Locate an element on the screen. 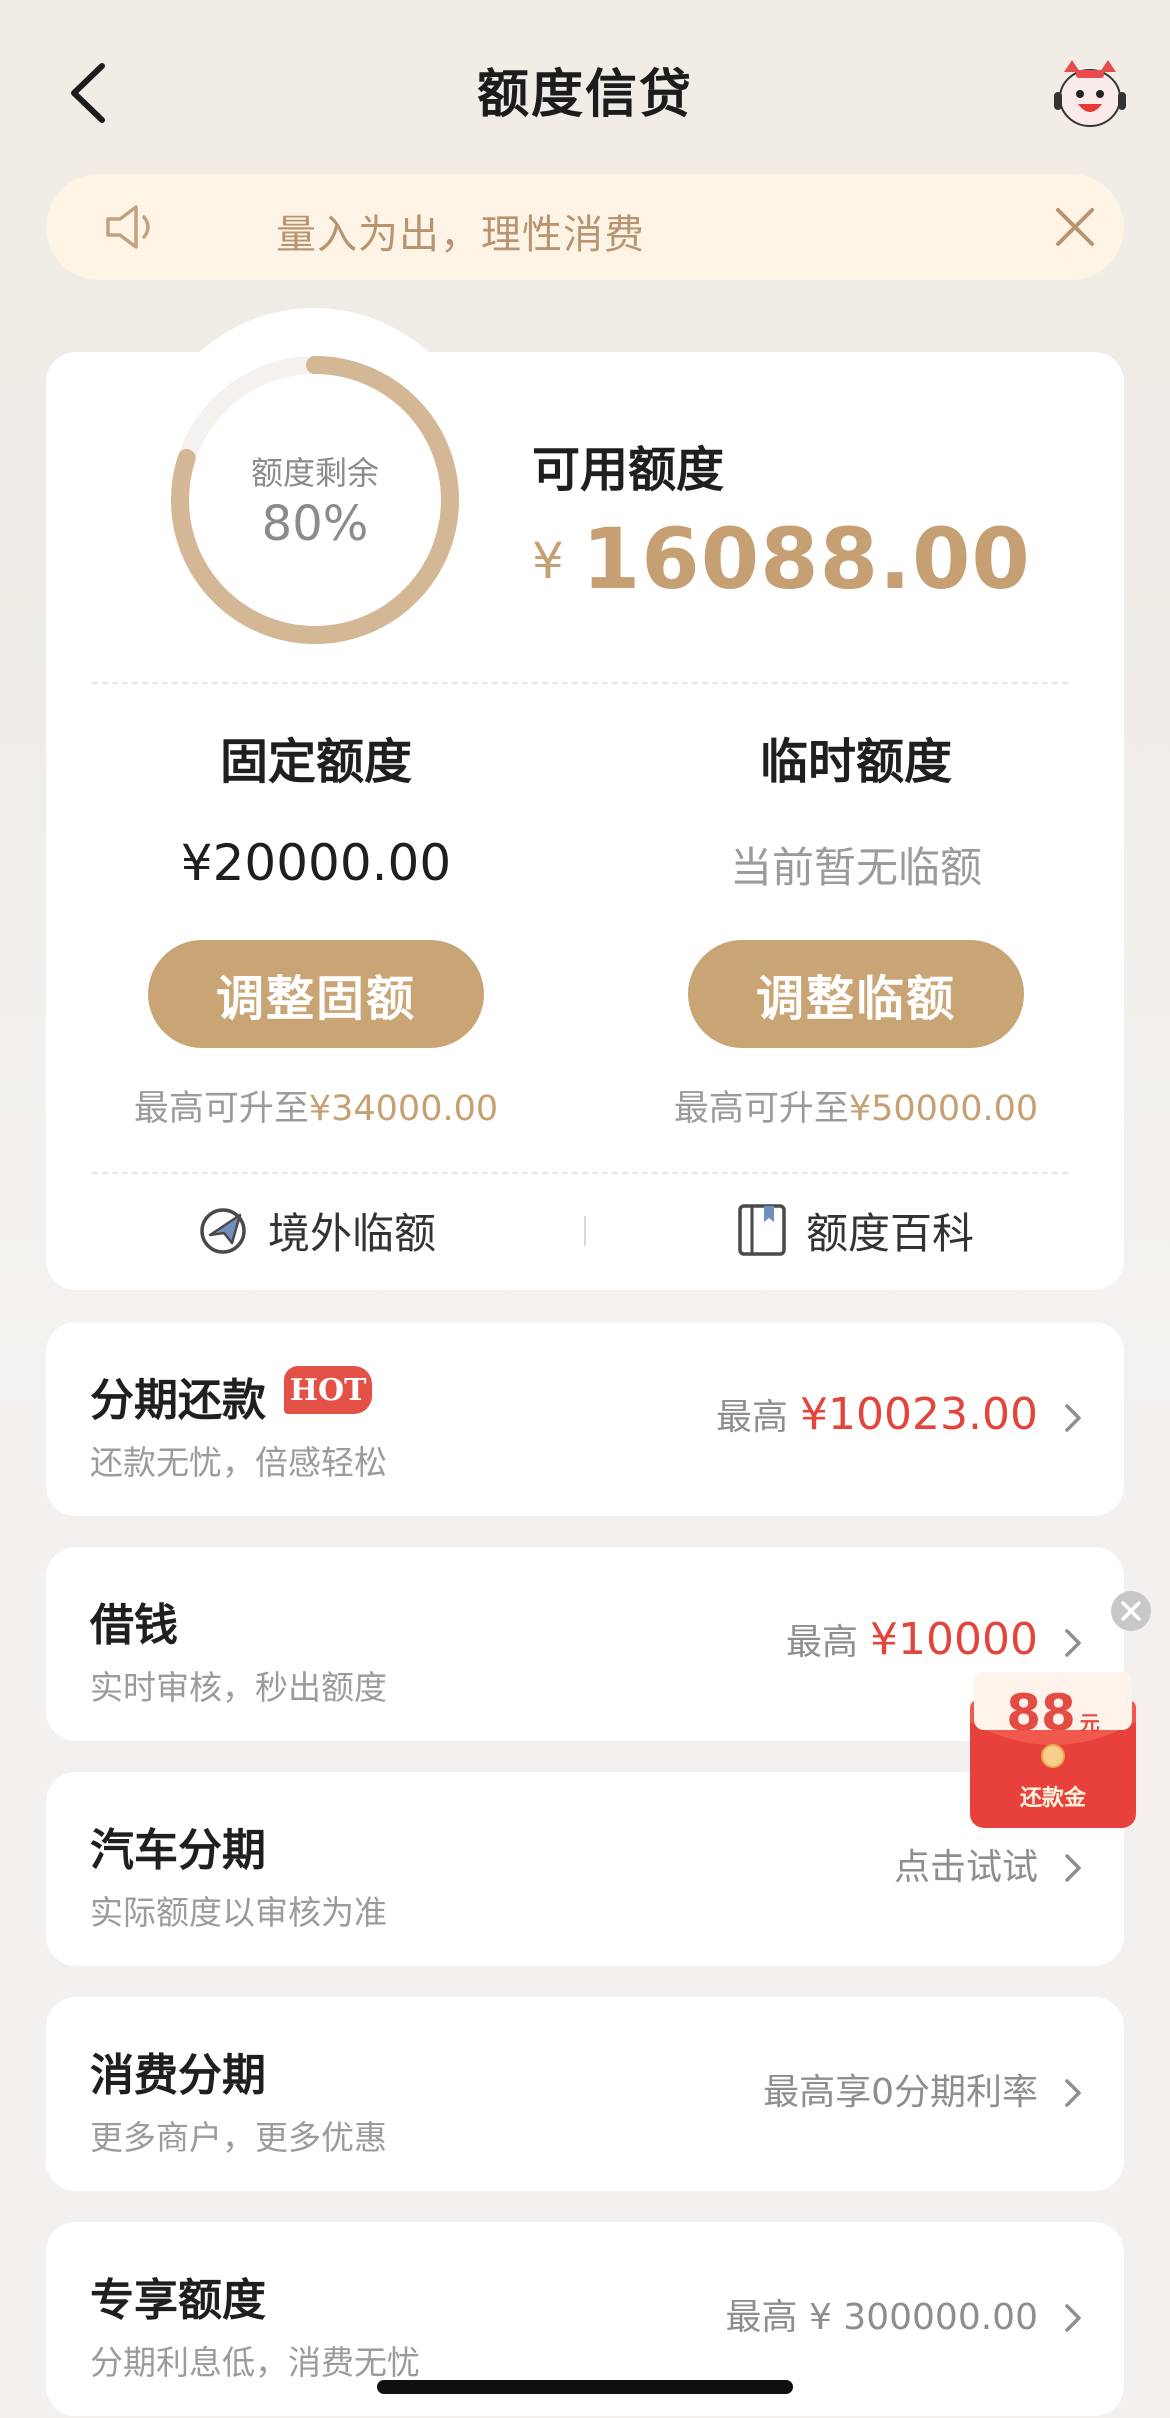  speaker-icon is located at coordinates (128, 227).